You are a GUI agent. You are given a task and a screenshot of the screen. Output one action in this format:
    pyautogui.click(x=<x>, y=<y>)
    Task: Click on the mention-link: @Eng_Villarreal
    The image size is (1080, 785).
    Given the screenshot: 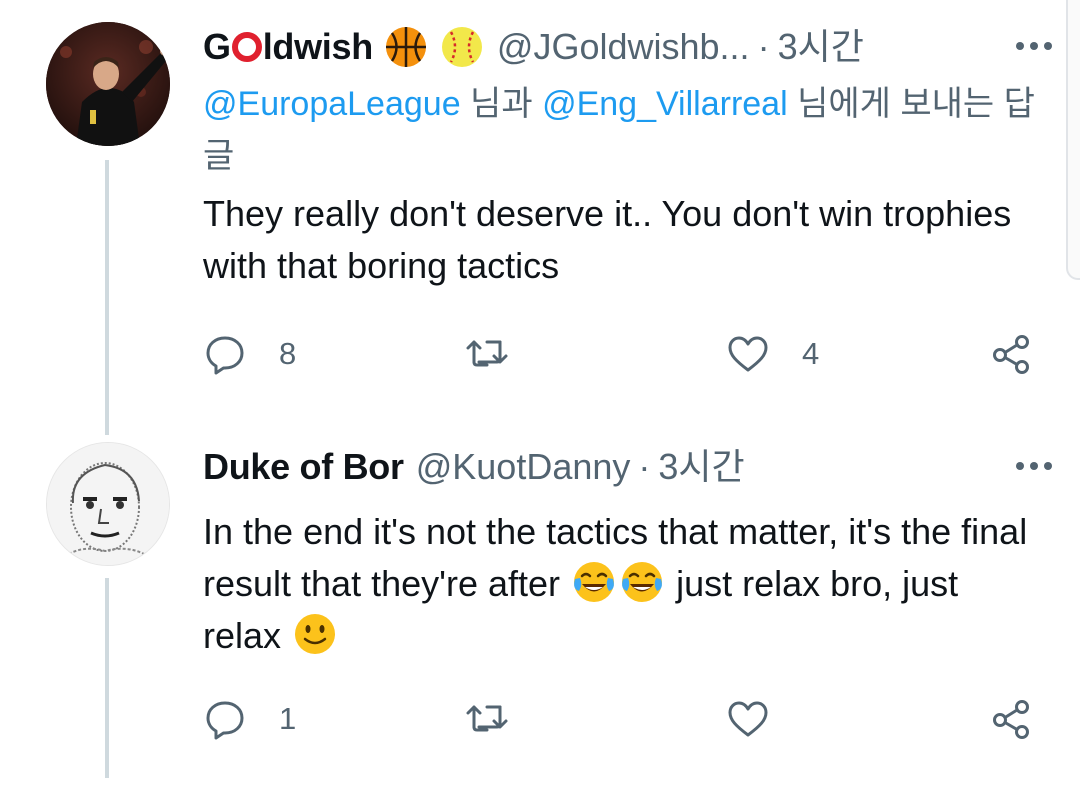 What is the action you would take?
    pyautogui.click(x=665, y=104)
    